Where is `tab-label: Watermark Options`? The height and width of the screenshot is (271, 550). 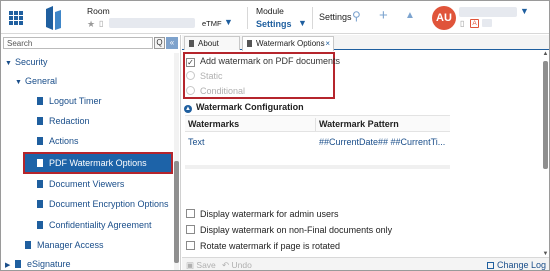
tab-label: Watermark Options is located at coordinates (290, 43).